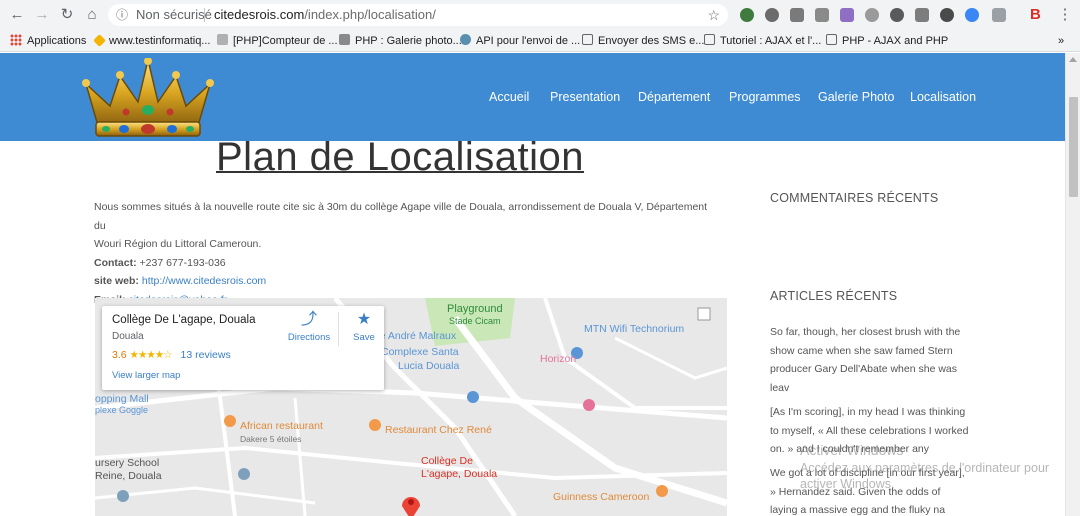 Image resolution: width=1080 pixels, height=516 pixels. Describe the element at coordinates (57, 41) in the screenshot. I see `bookmark-label: Applications` at that location.